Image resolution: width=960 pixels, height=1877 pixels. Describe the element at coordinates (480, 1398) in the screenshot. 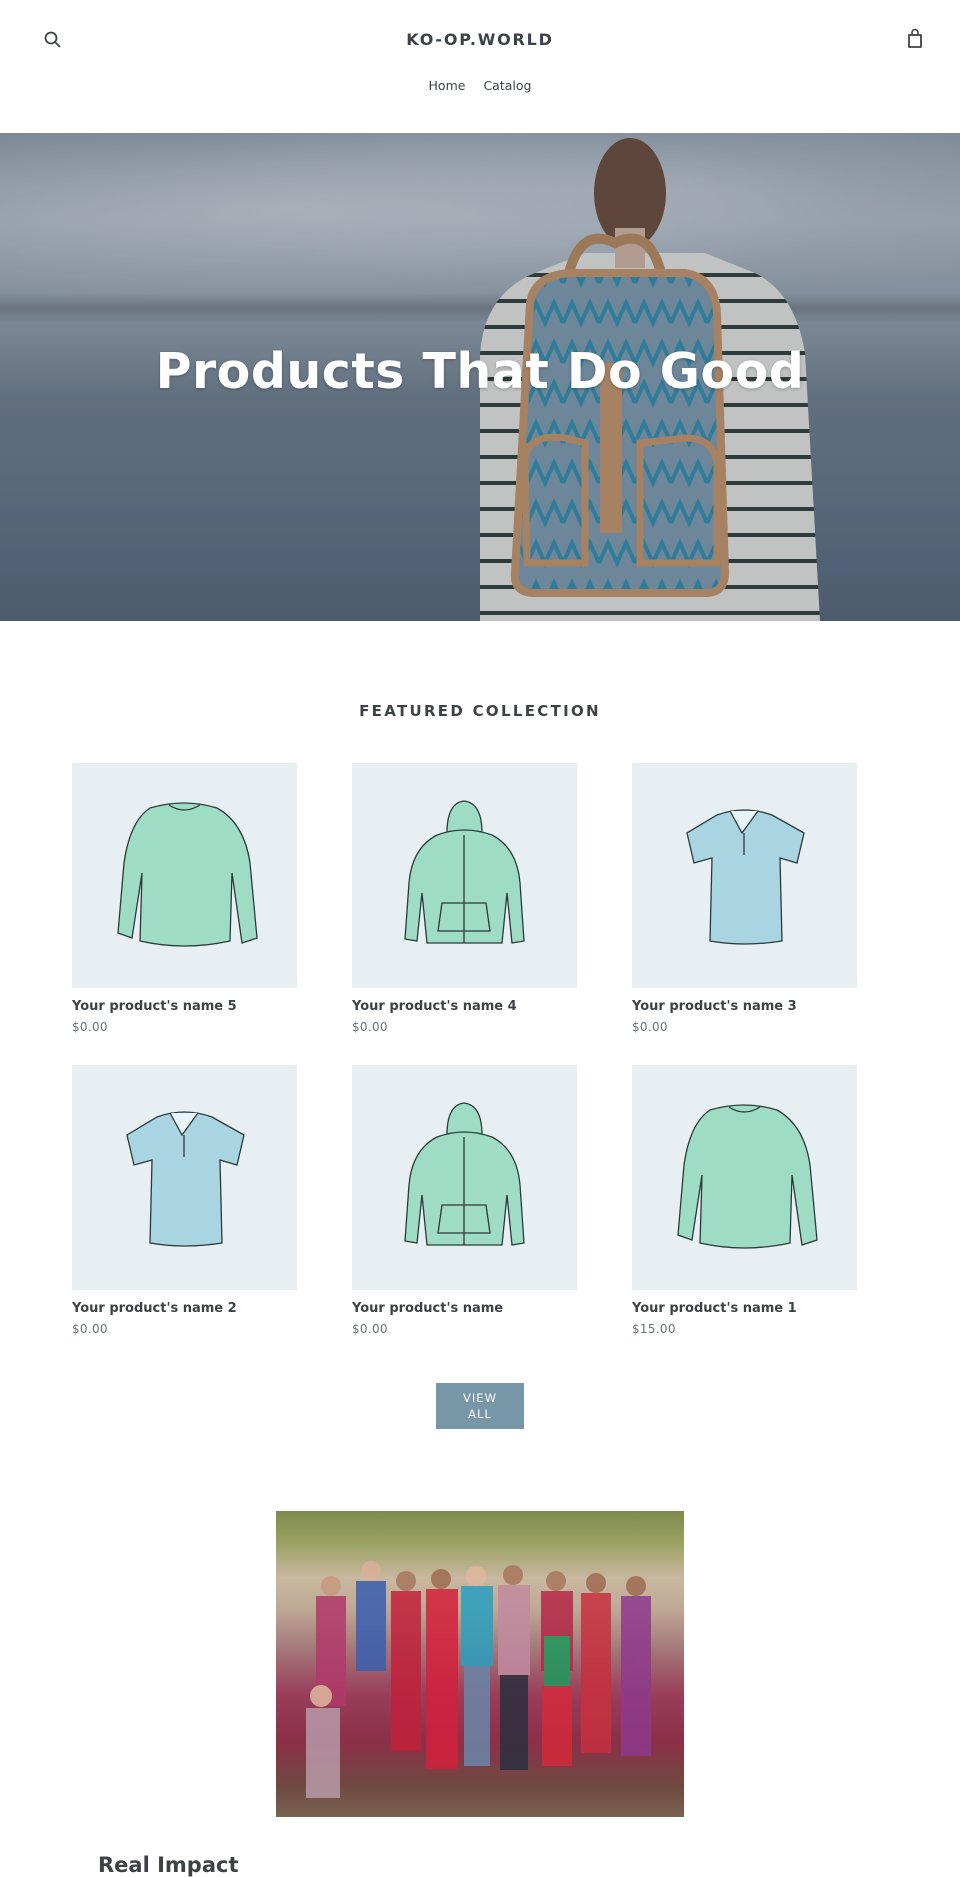

I see `view-all-label-line1: VIEW` at that location.